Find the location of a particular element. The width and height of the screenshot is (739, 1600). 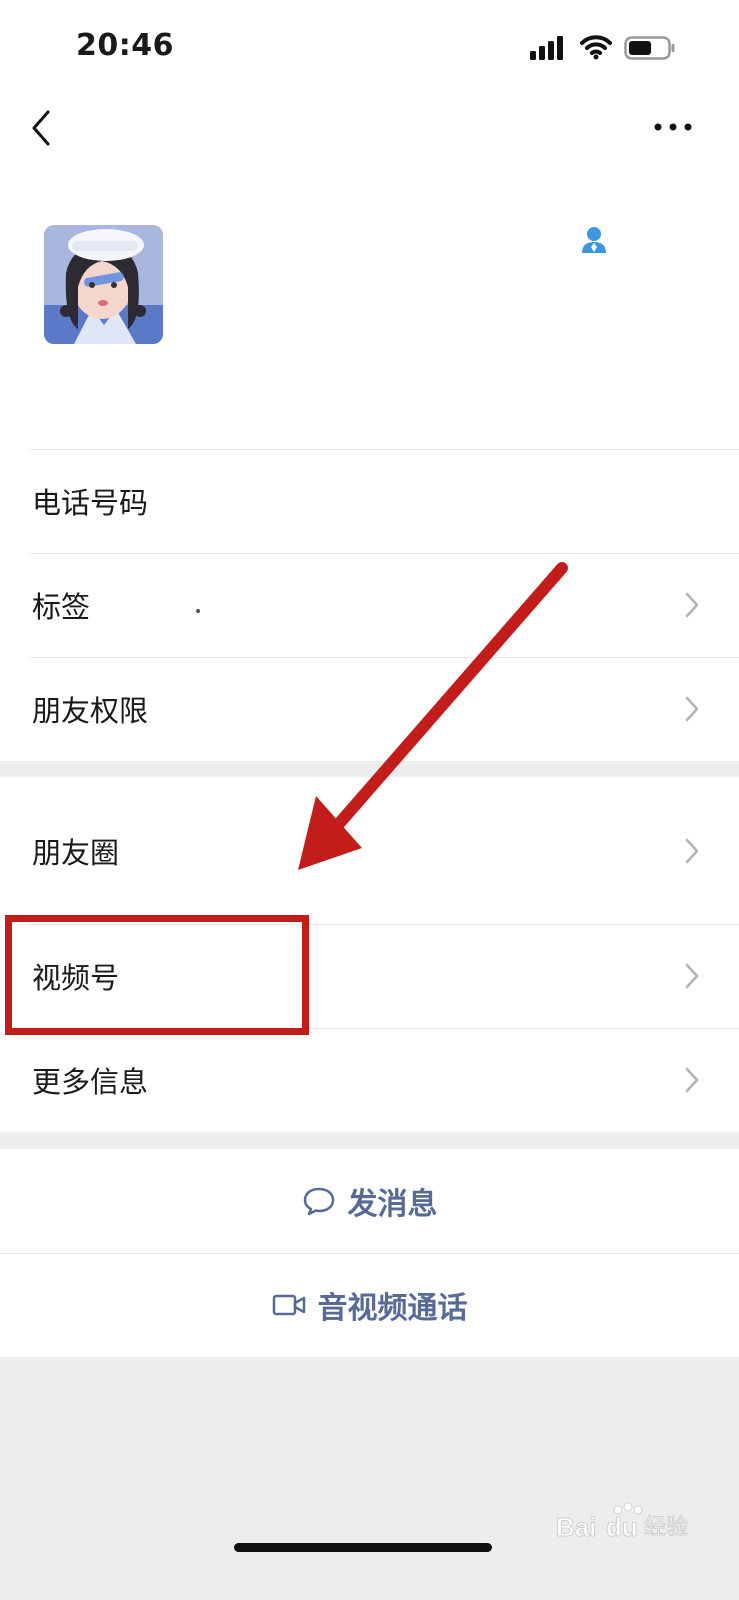

action-list: 发消息 音视频通话 is located at coordinates (369, 1253).